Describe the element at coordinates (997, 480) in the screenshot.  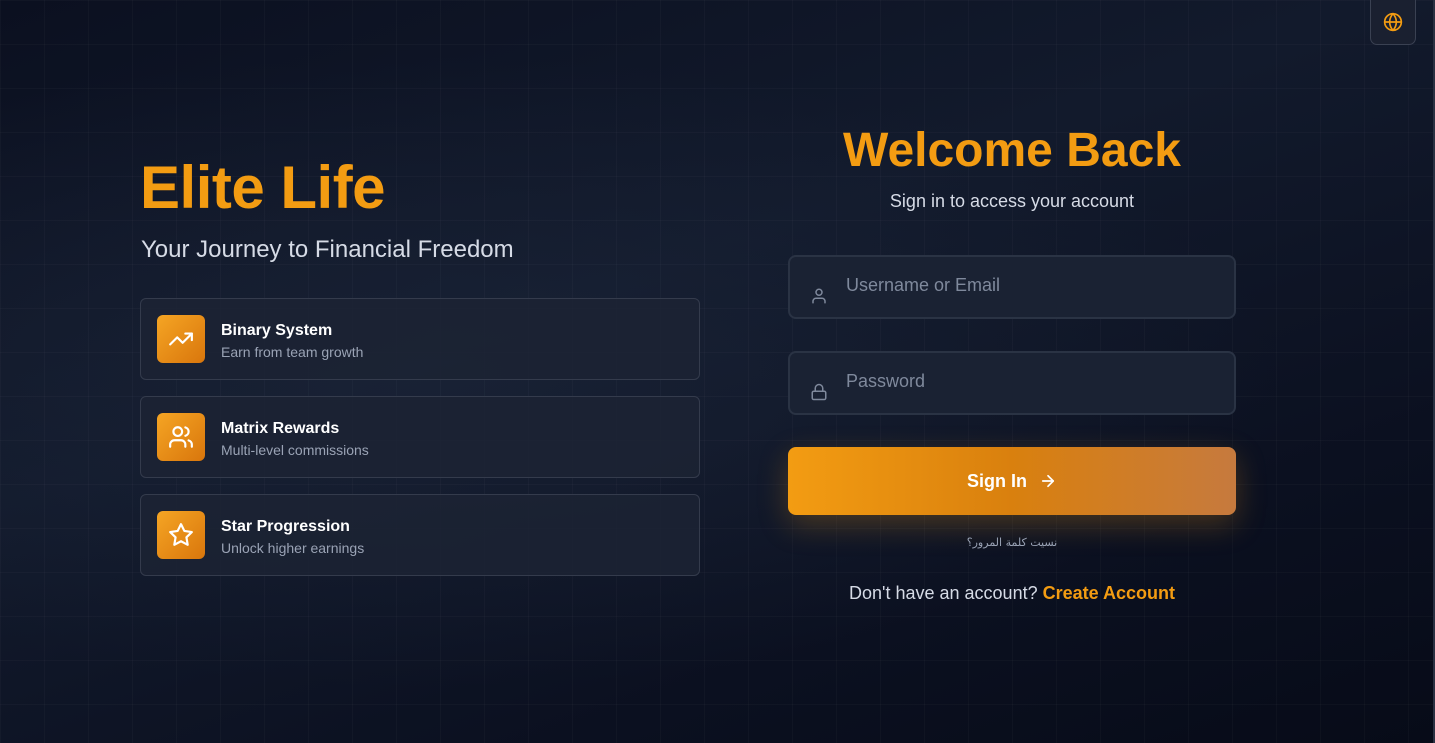
I see `sign-in-label: Sign In` at that location.